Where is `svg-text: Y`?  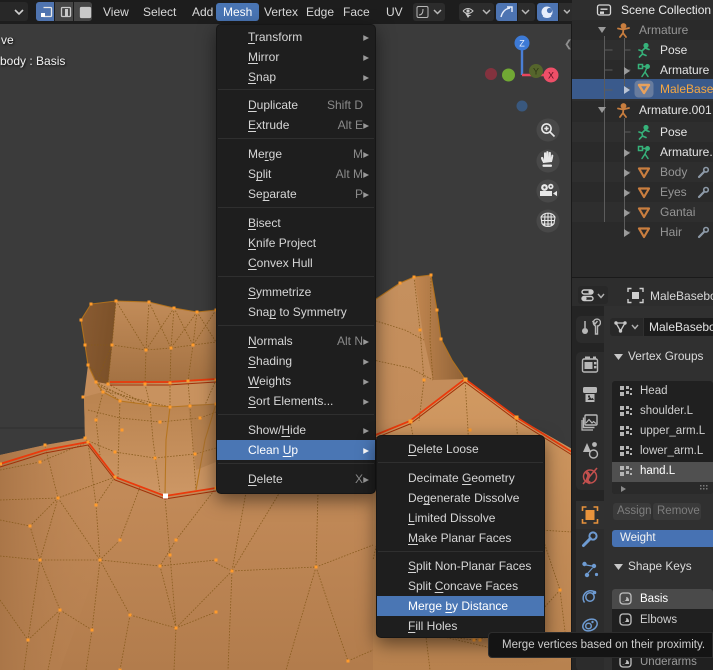
svg-text: Y is located at coordinates (536, 72).